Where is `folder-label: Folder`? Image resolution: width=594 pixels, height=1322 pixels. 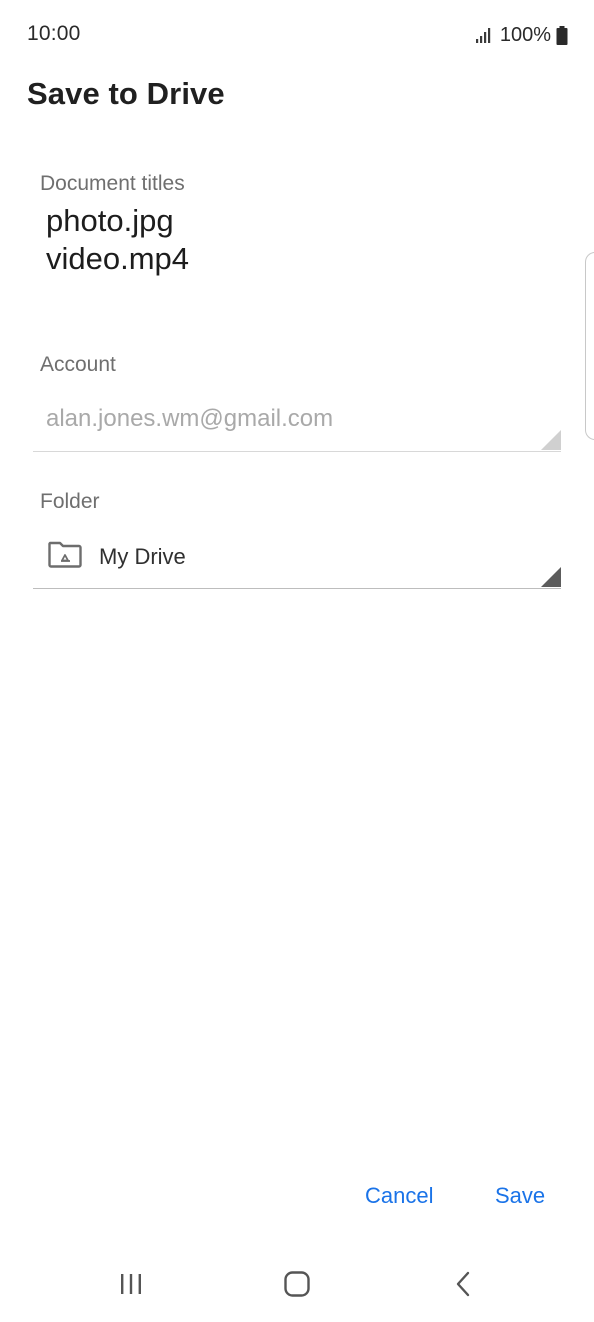
folder-label: Folder is located at coordinates (70, 501).